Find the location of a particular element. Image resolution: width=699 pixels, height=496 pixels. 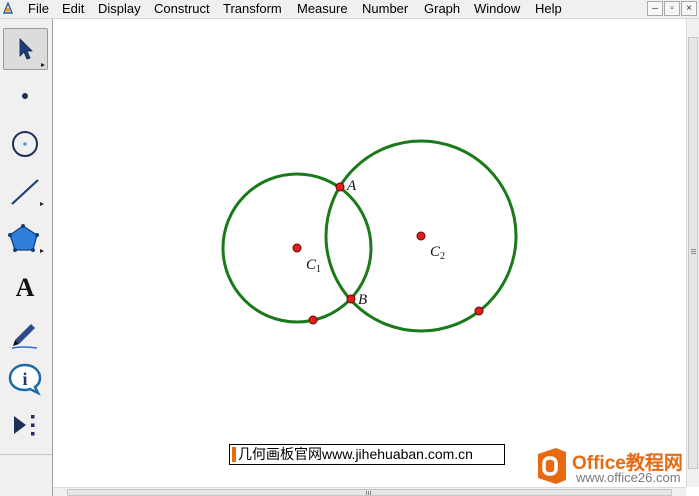

vertical-scrollbar is located at coordinates (692, 253).